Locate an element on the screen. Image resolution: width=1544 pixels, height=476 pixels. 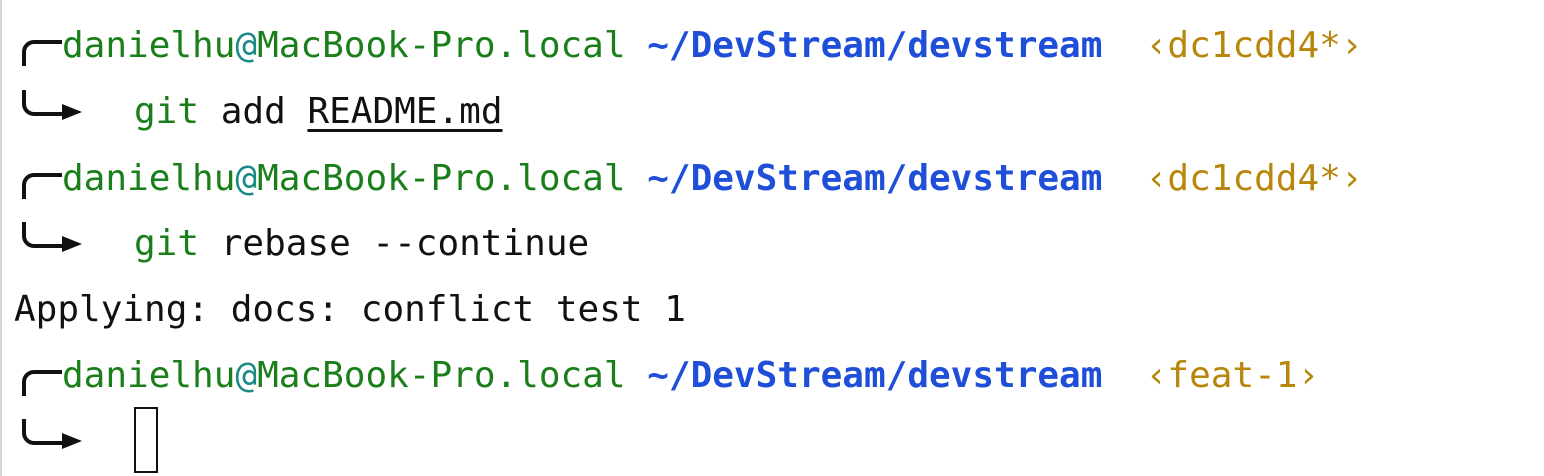
command-line: git add README.md is located at coordinates (318, 112).